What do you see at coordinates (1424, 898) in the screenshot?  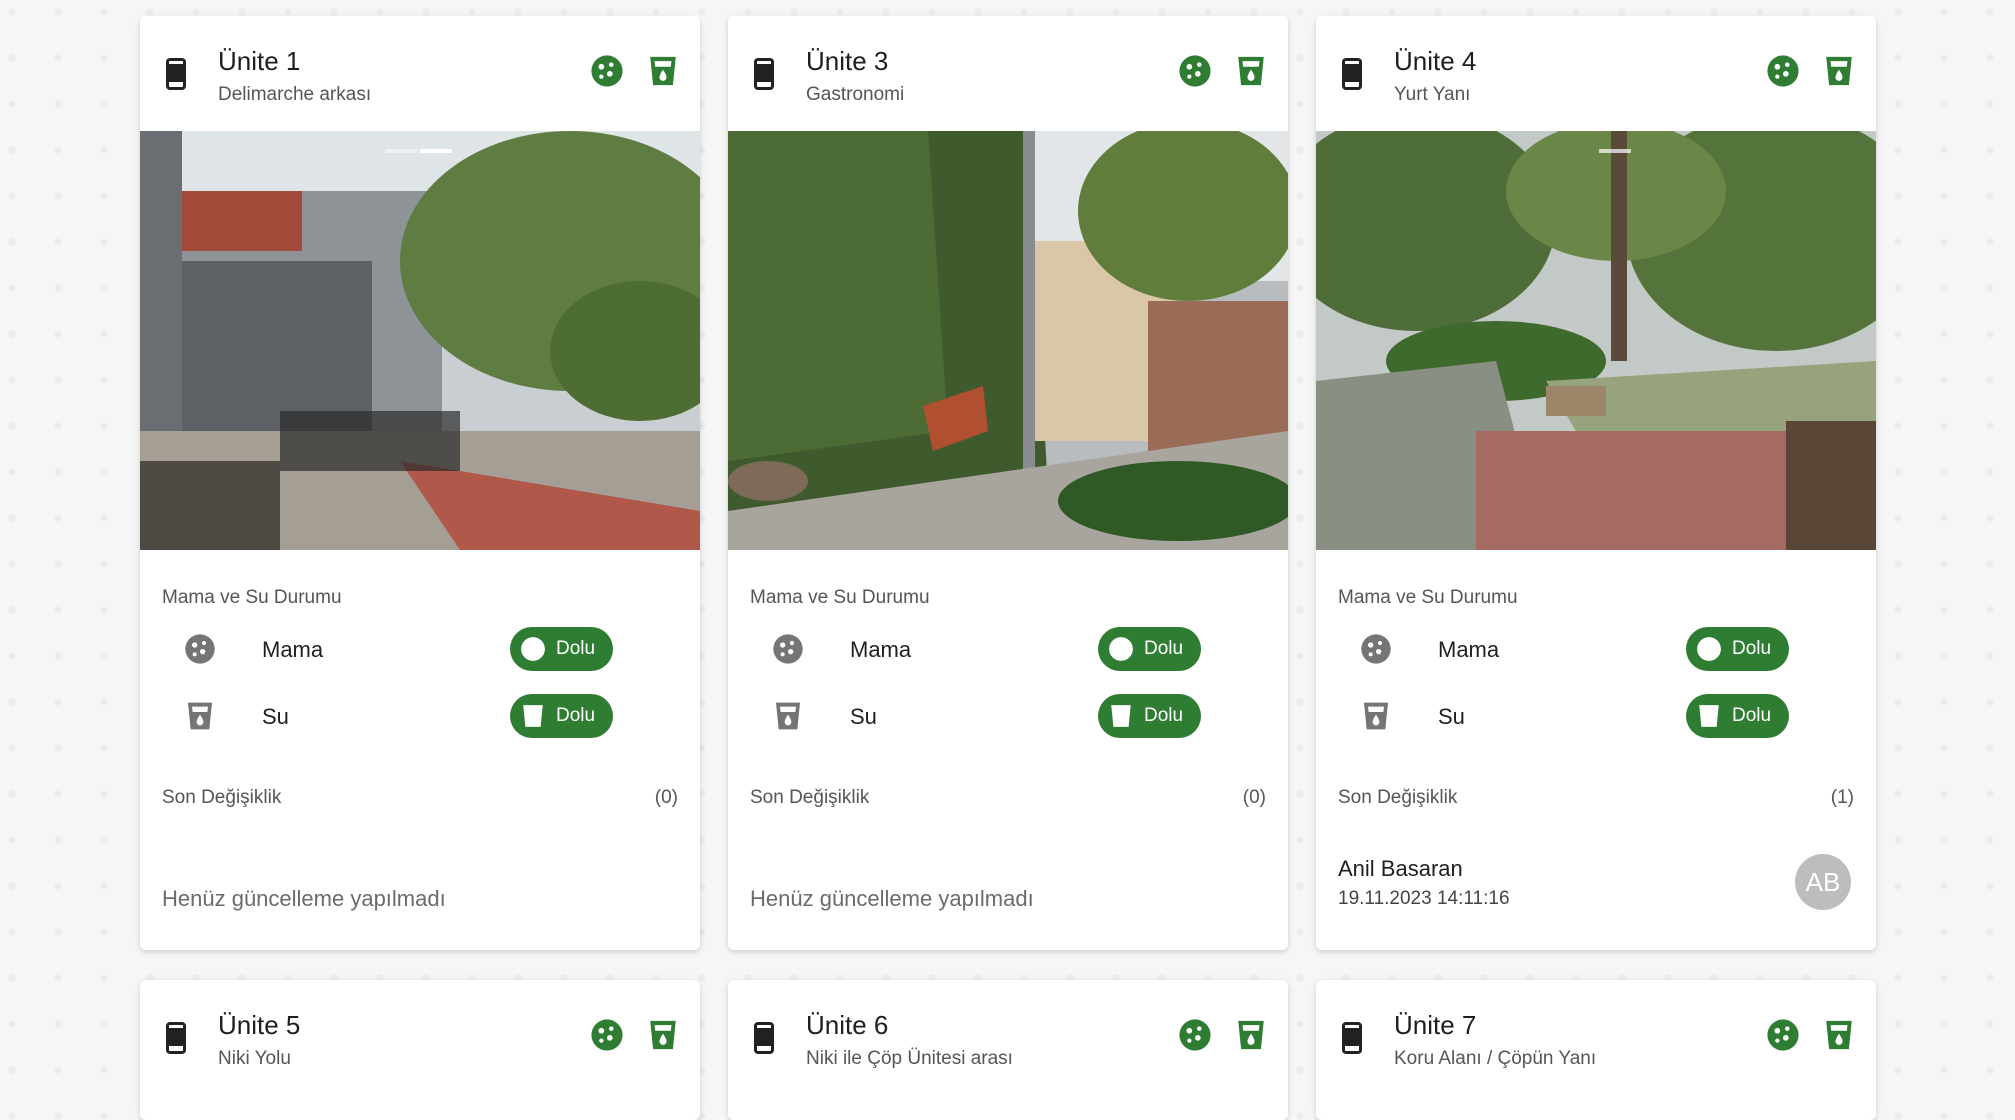 I see `update-timestamp: 19.11.2023 14:11:16` at bounding box center [1424, 898].